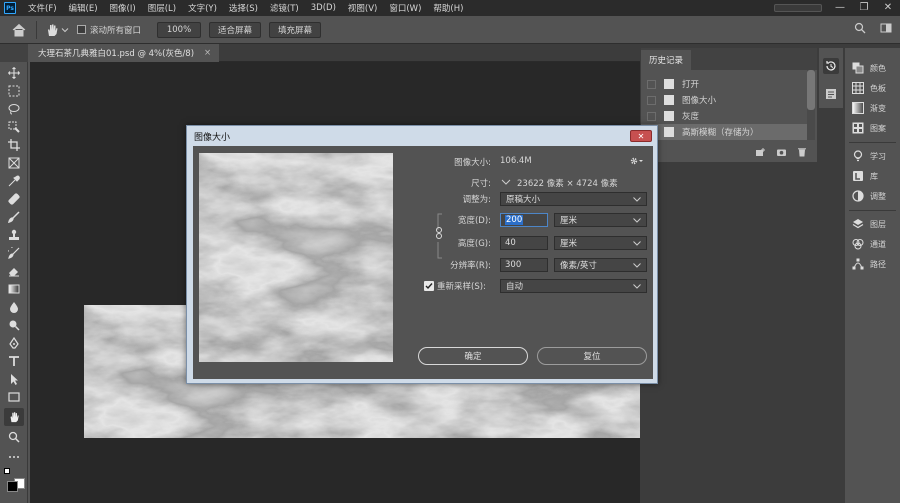 The image size is (900, 503). I want to click on menu-filter: 滤镜(T), so click(284, 8).